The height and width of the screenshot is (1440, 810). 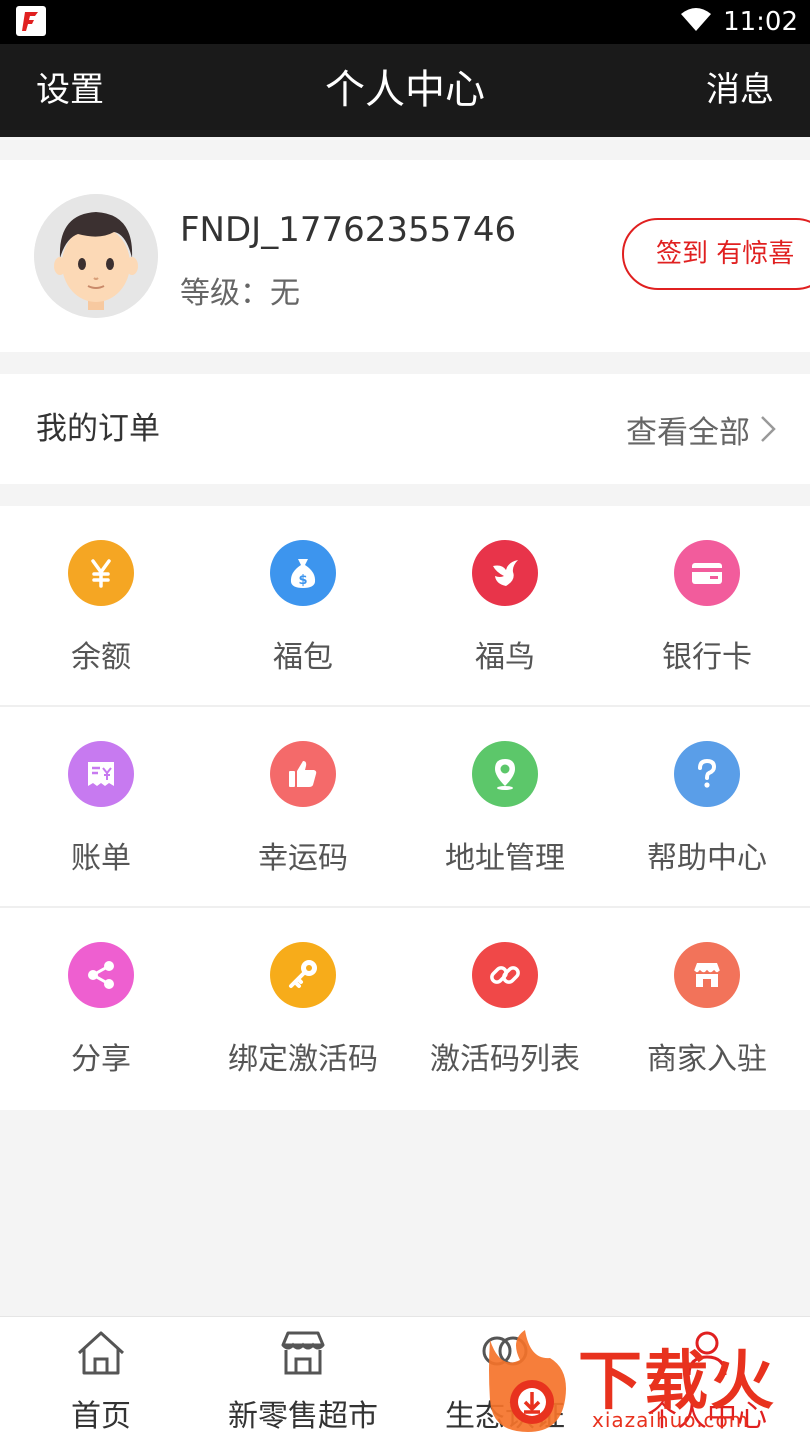 I want to click on grid-item-lucky-code: 幸运码, so click(x=303, y=807).